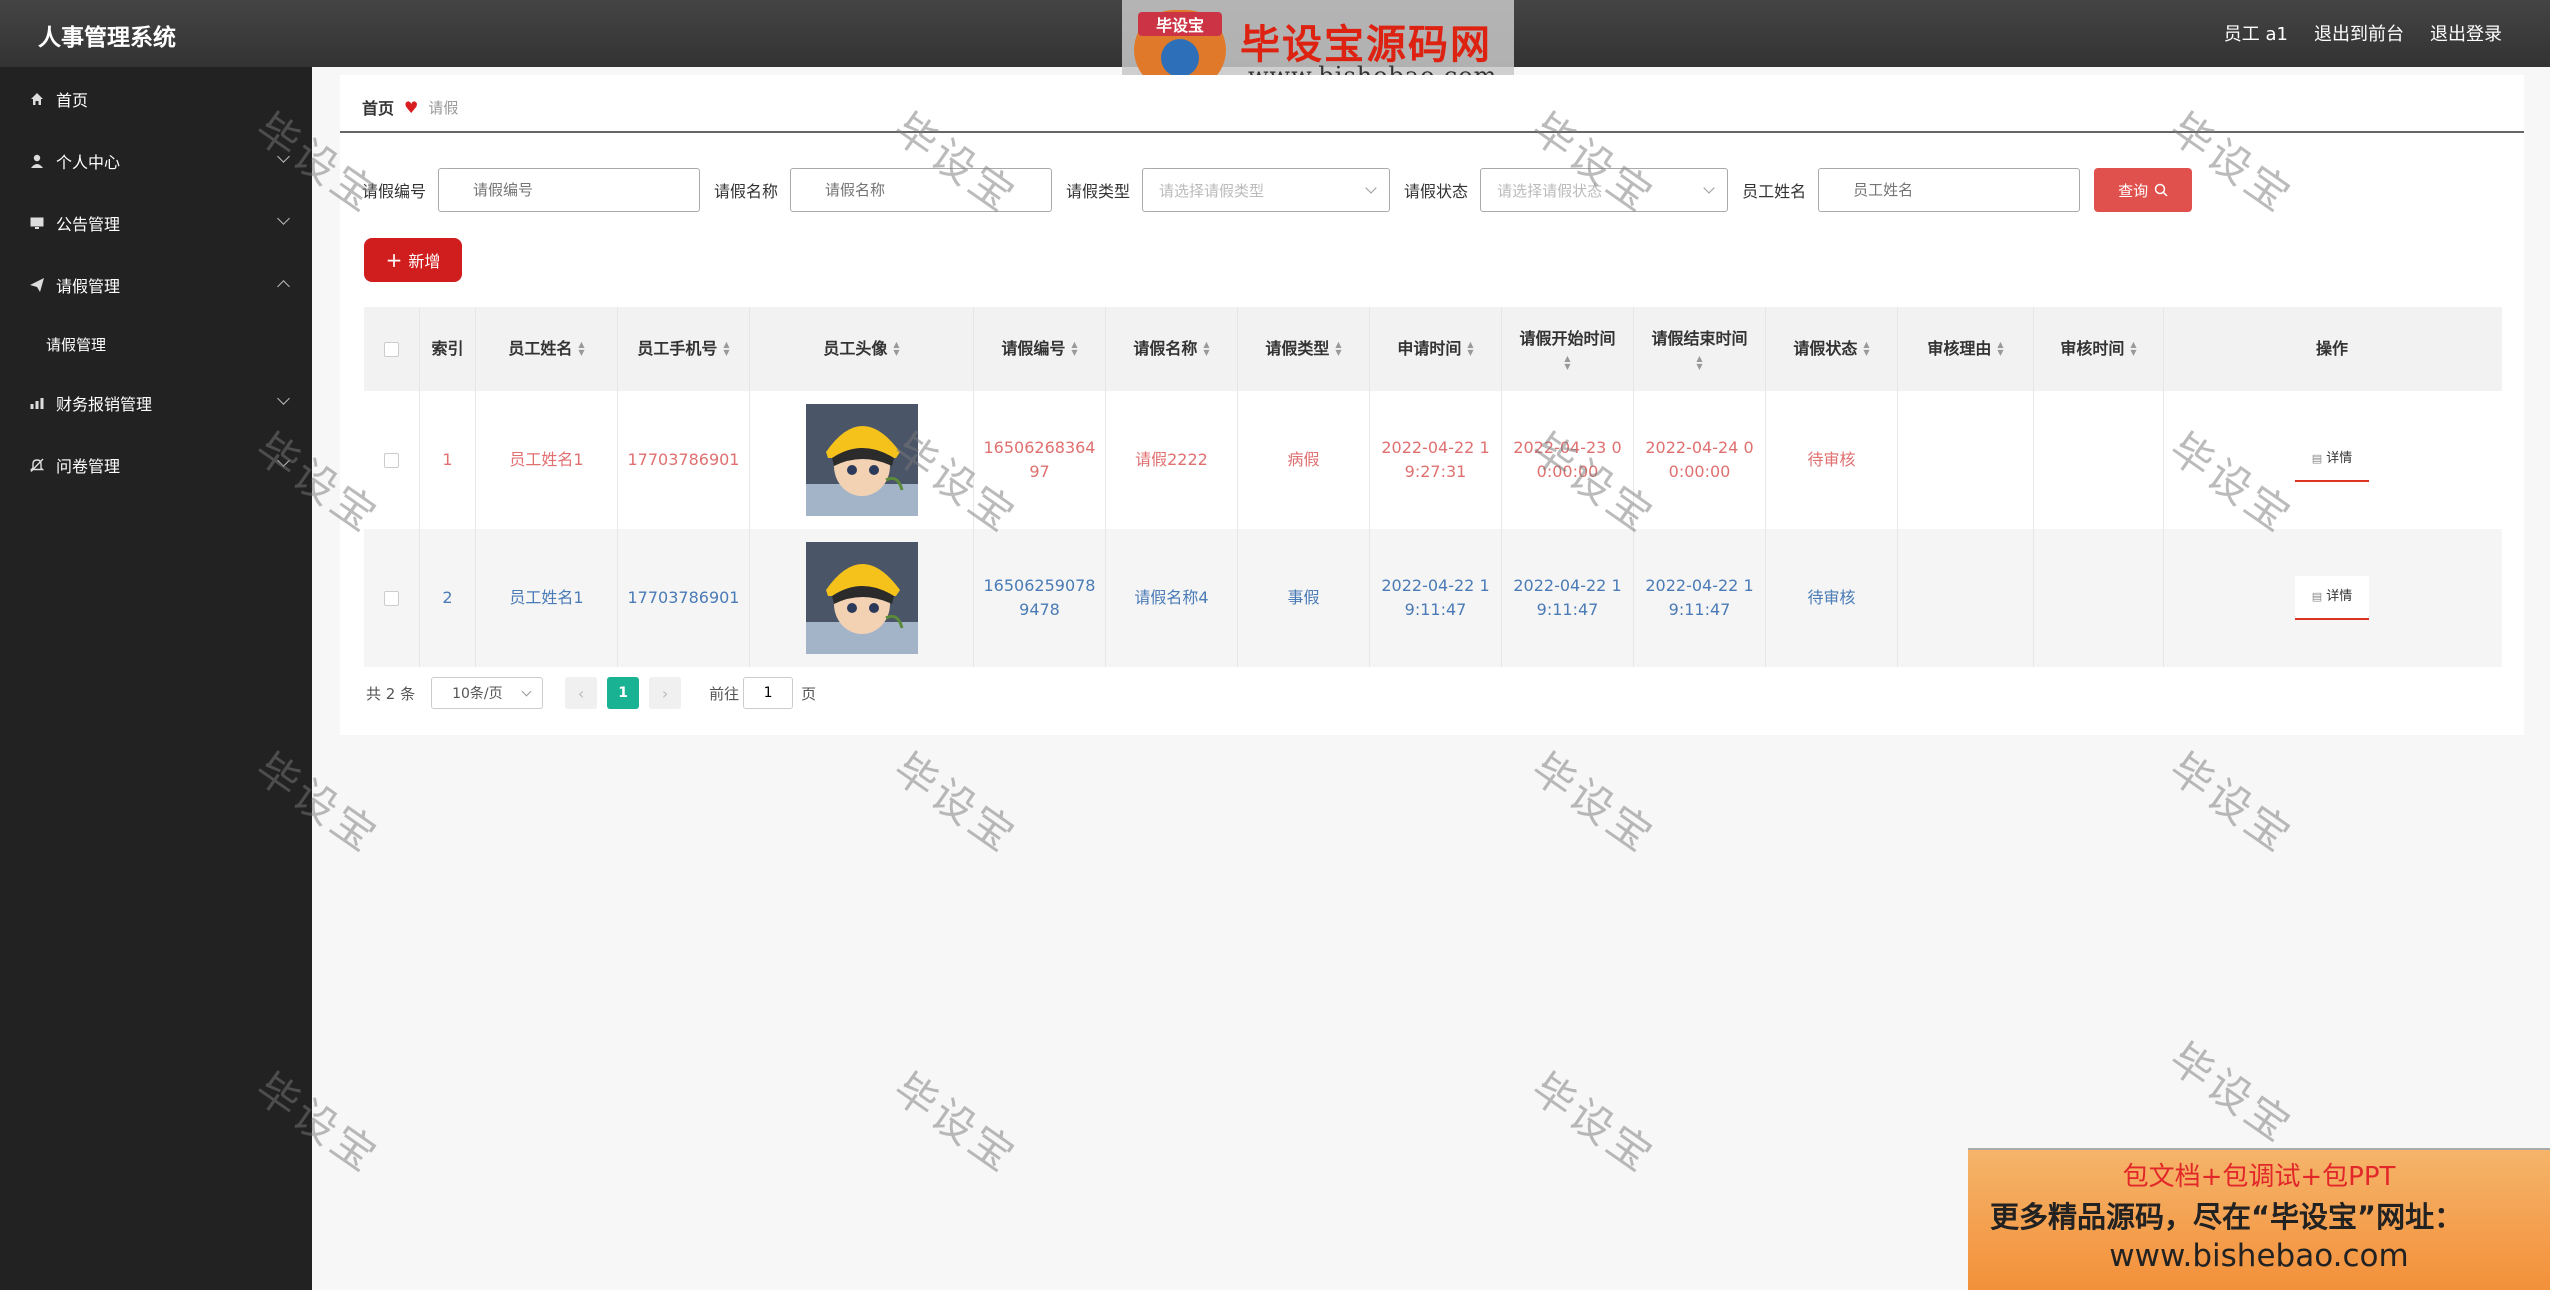  Describe the element at coordinates (1832, 349) in the screenshot. I see `header-leave-status: 请假状态 ▲ ▼` at that location.